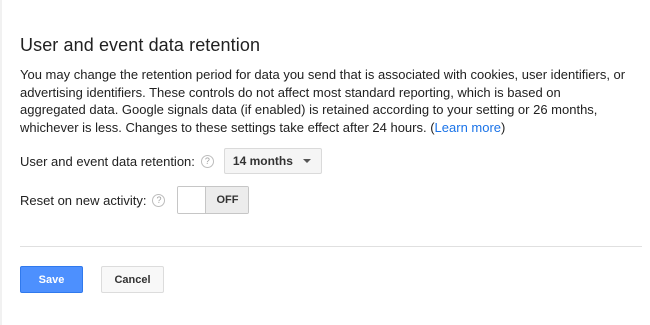 This screenshot has width=650, height=325. Describe the element at coordinates (51, 279) in the screenshot. I see `save-button: Save` at that location.